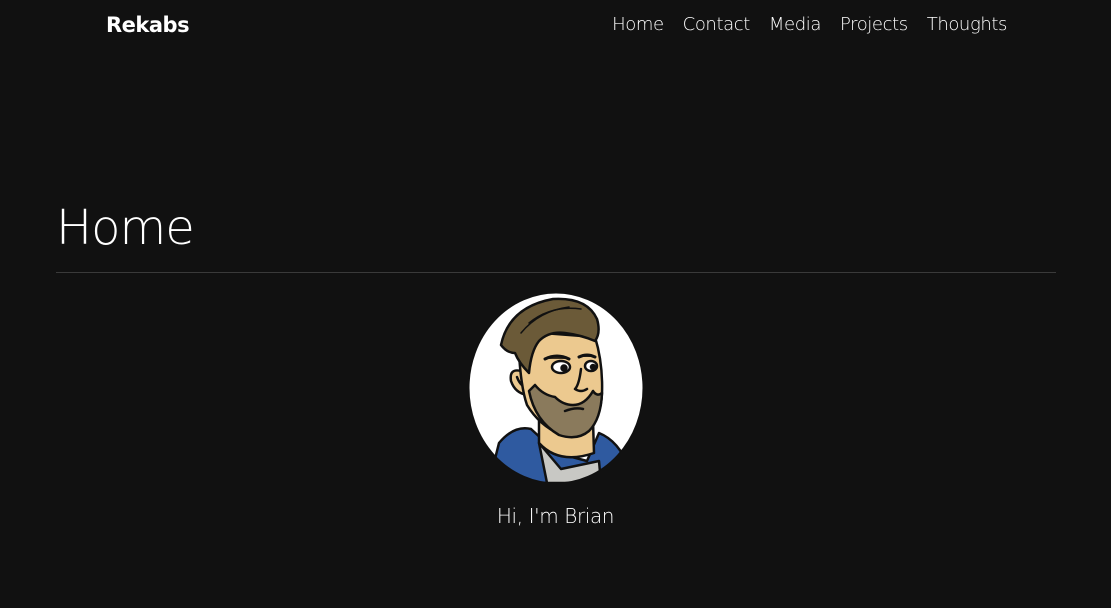 This screenshot has width=1111, height=608. What do you see at coordinates (717, 25) in the screenshot?
I see `nav-link-contact: Contact` at bounding box center [717, 25].